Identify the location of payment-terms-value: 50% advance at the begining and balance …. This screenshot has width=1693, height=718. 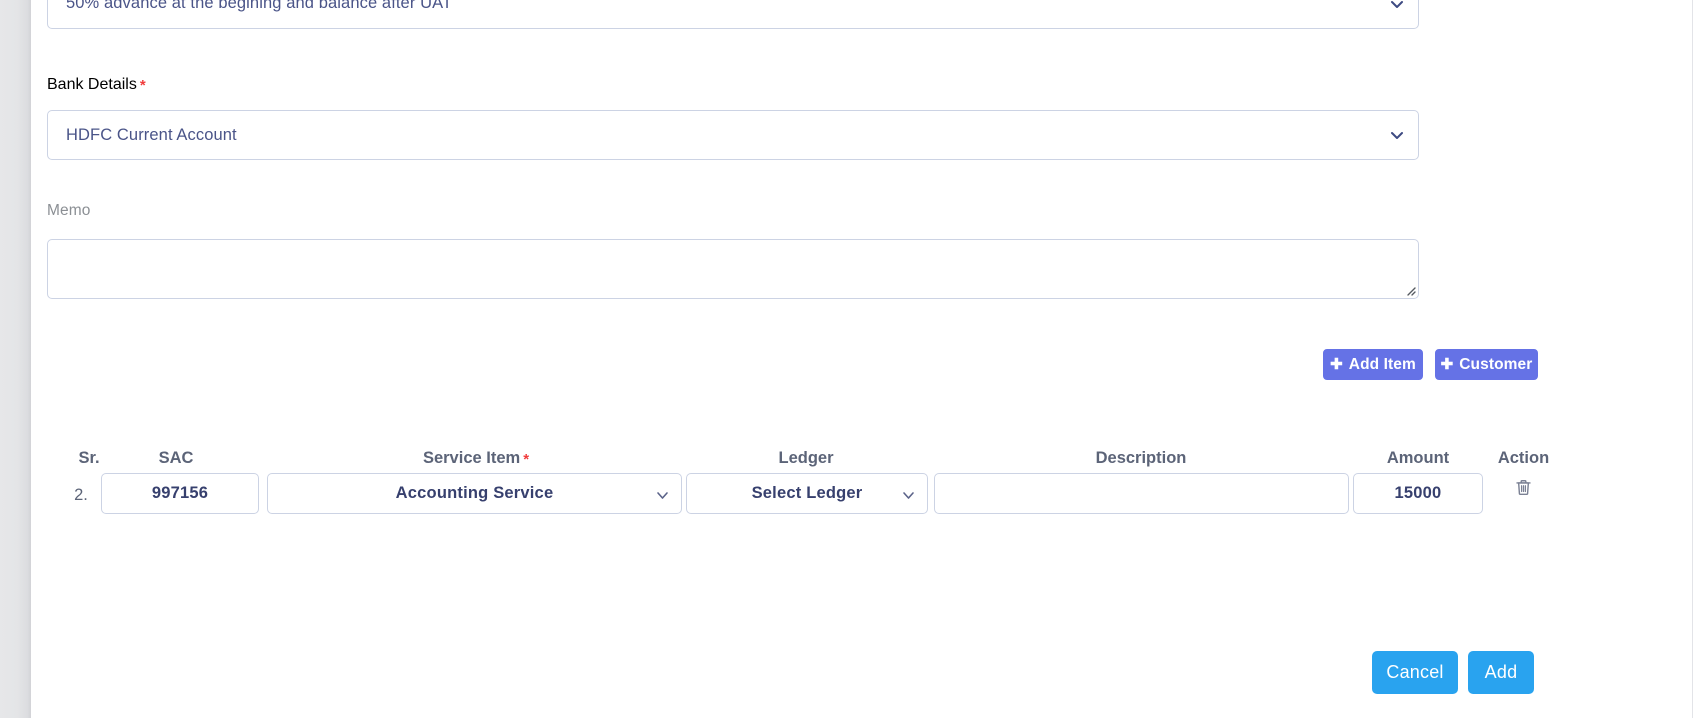
(259, 6).